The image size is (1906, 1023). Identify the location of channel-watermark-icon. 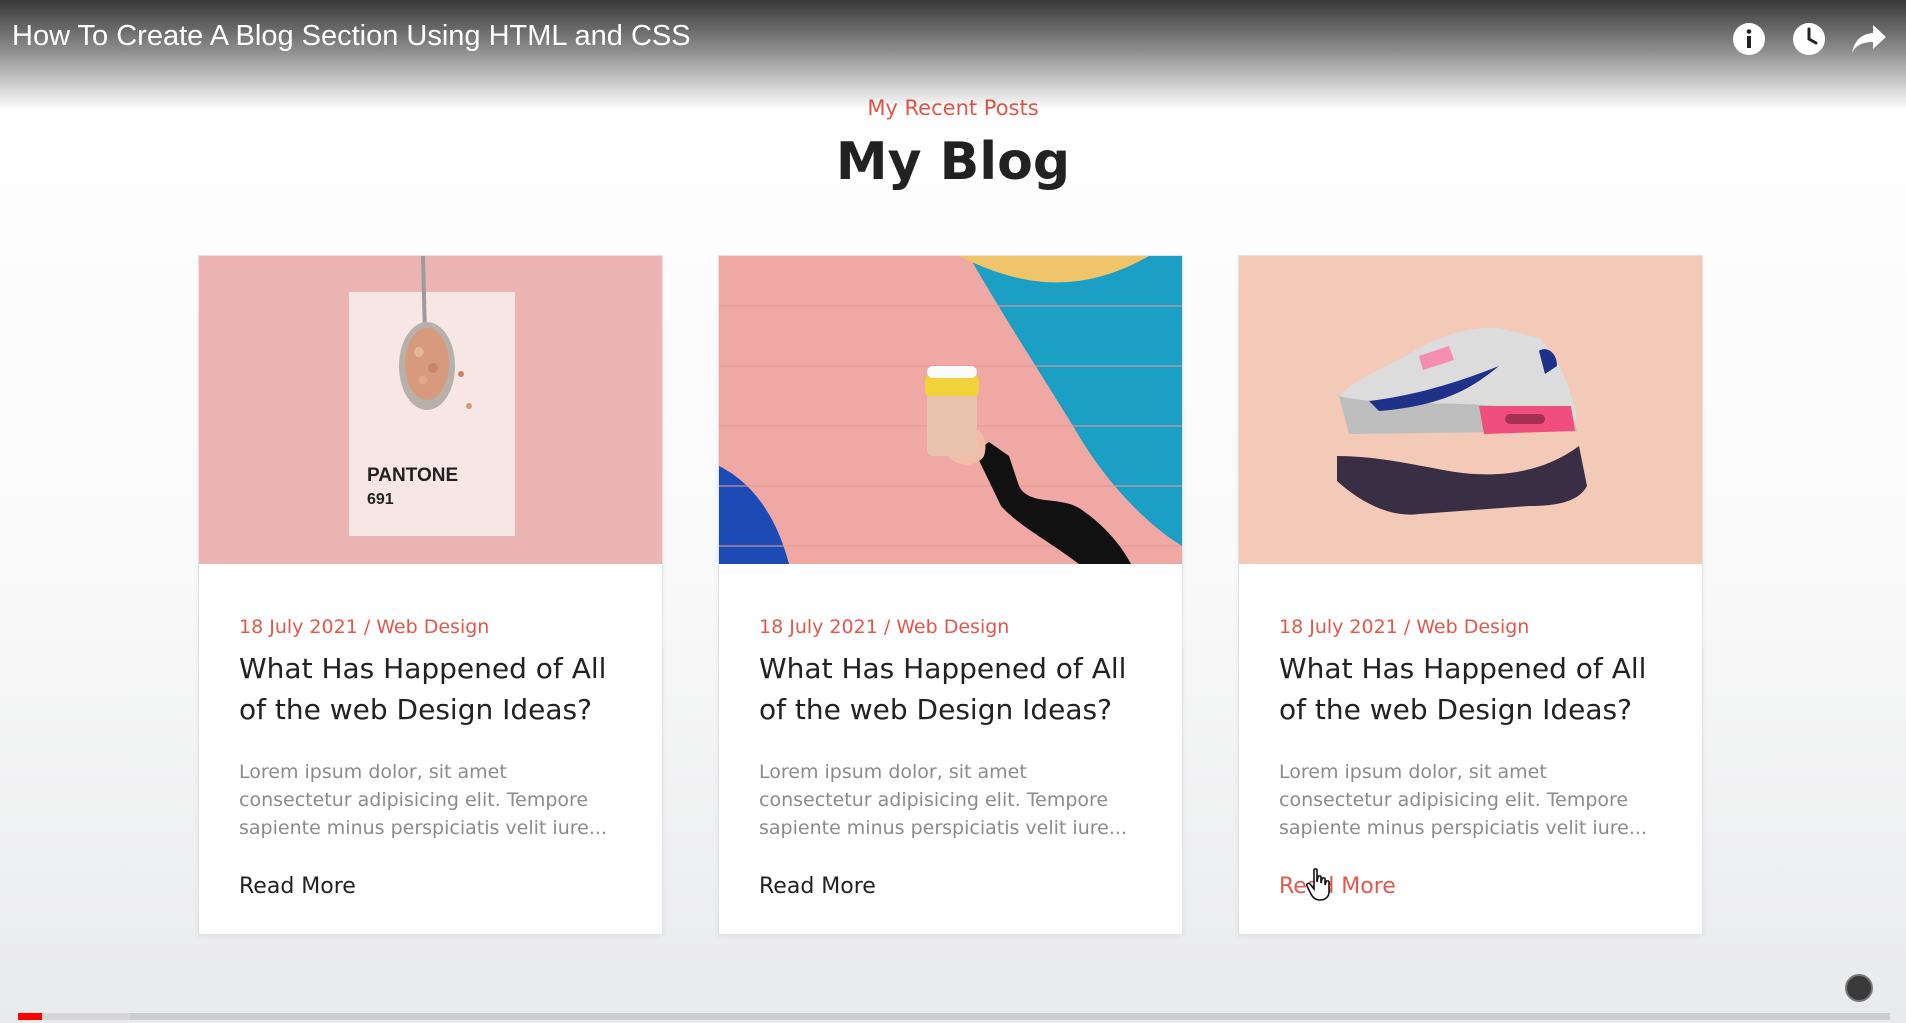
(1859, 988).